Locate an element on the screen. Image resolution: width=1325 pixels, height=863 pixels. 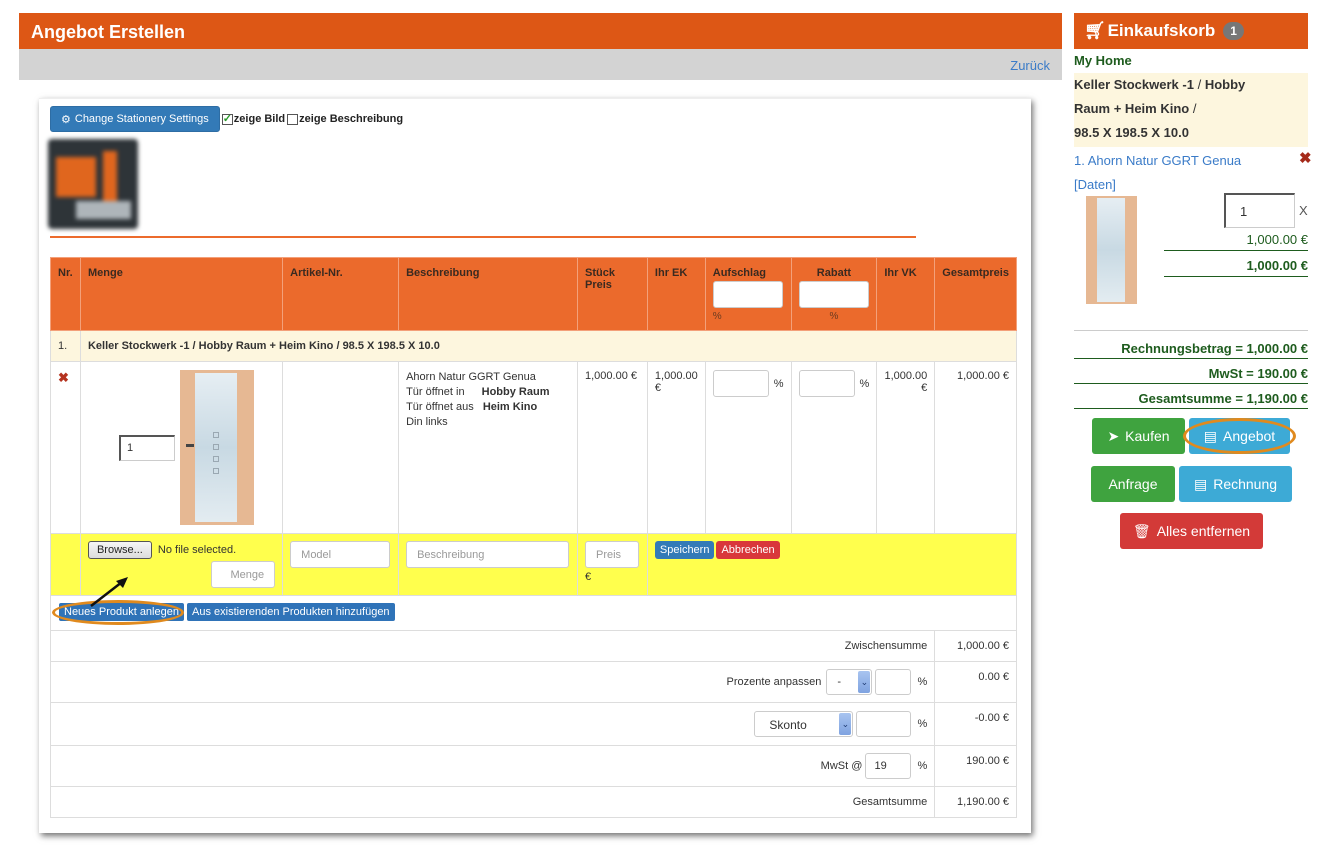
delete-item-icon: ✖ is located at coordinates (63, 377).